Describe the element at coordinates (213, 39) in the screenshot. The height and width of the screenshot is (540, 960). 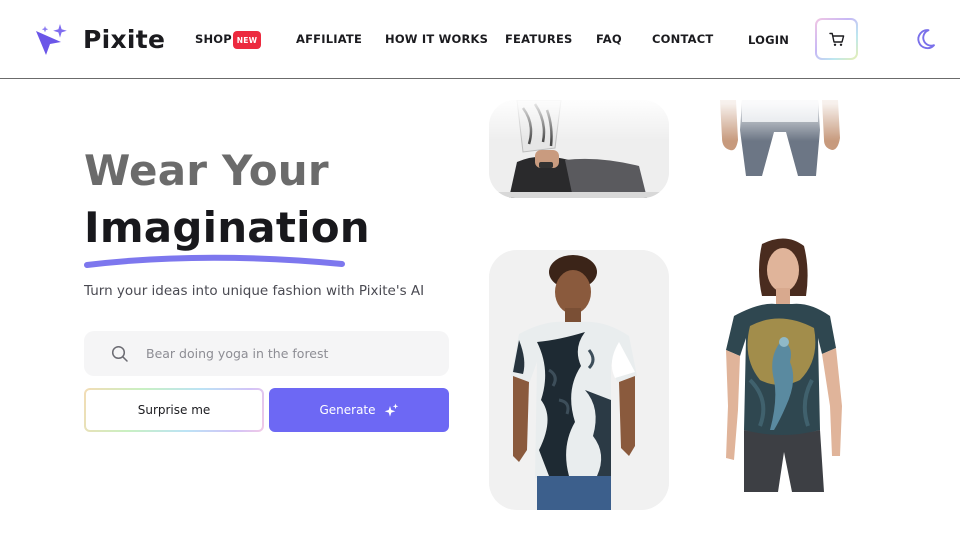
I see `nav-shop: SHOP` at that location.